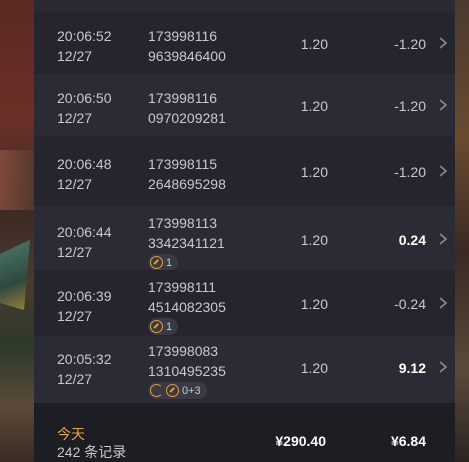 The width and height of the screenshot is (469, 462). I want to click on row-time: 20:06:48, so click(84, 164).